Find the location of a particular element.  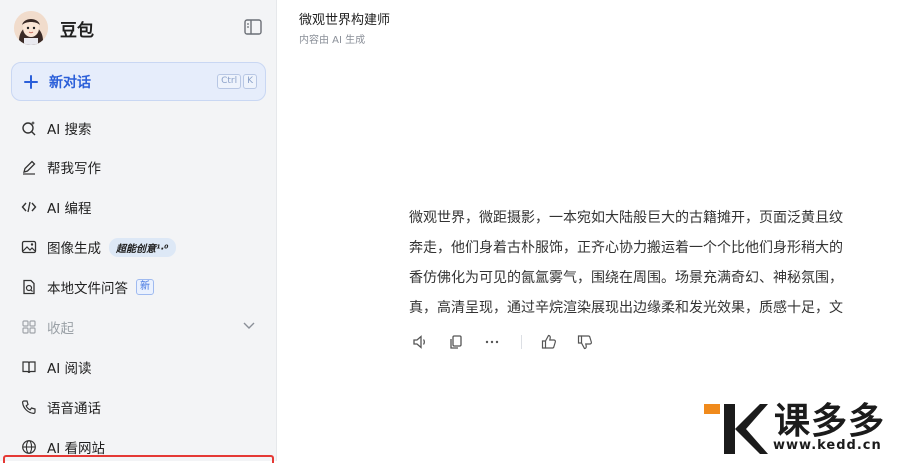

page-title: 微观世界构建师 is located at coordinates (345, 20).